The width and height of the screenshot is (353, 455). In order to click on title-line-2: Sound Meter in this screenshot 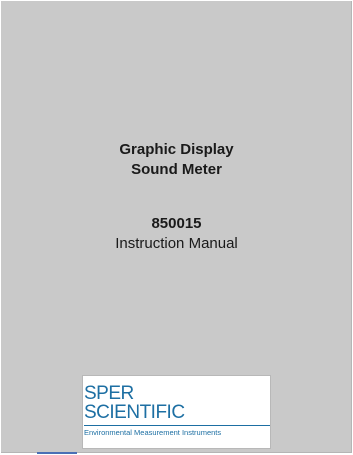, I will do `click(176, 169)`.